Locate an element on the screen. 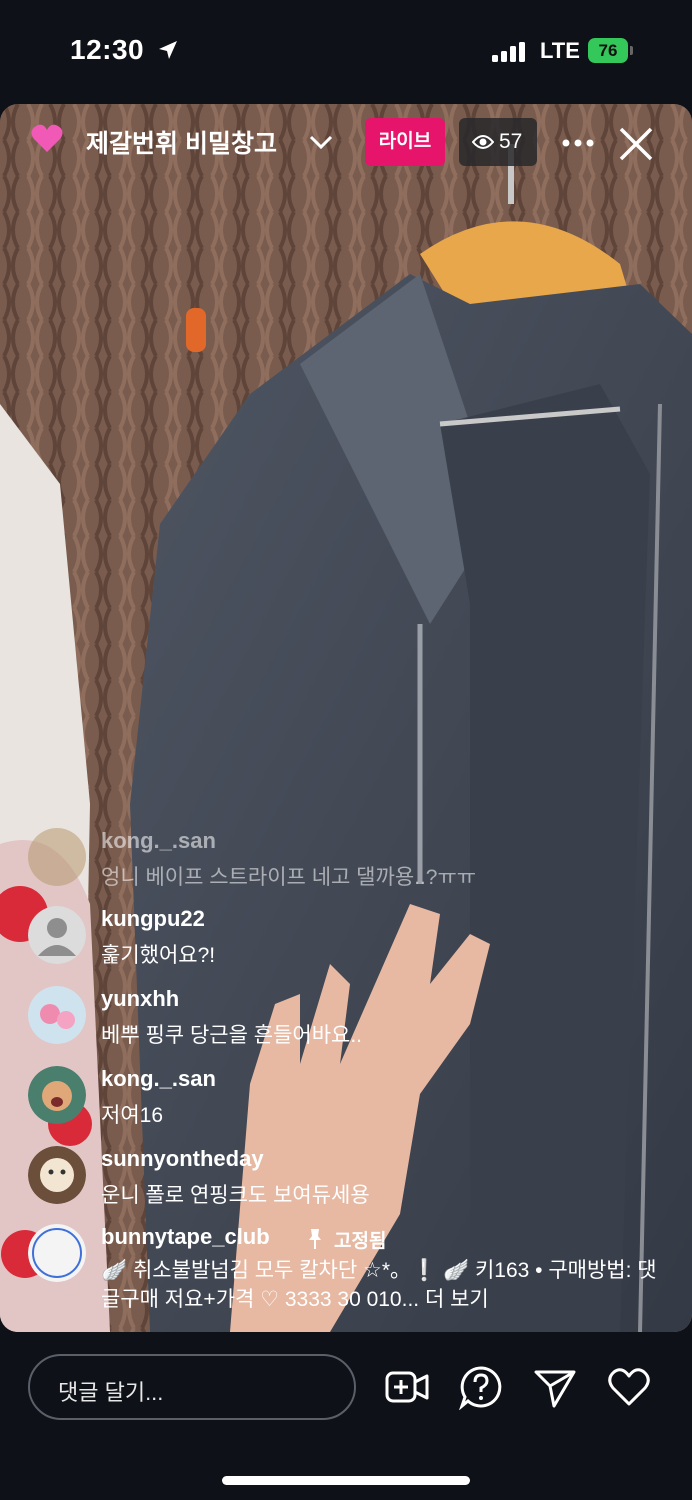 The height and width of the screenshot is (1500, 692). comment-username: yunxhh is located at coordinates (140, 999).